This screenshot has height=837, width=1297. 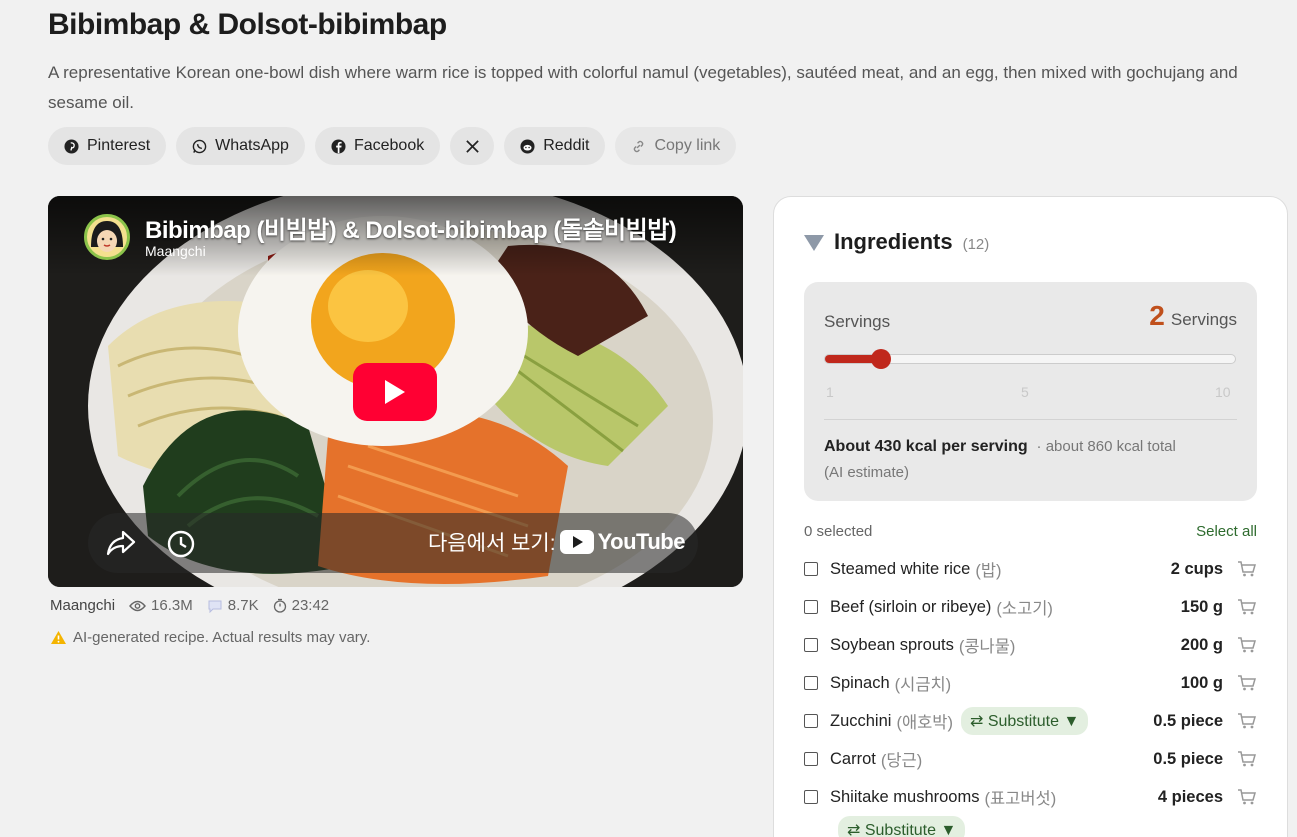 I want to click on views-value: 16.3M, so click(x=172, y=605).